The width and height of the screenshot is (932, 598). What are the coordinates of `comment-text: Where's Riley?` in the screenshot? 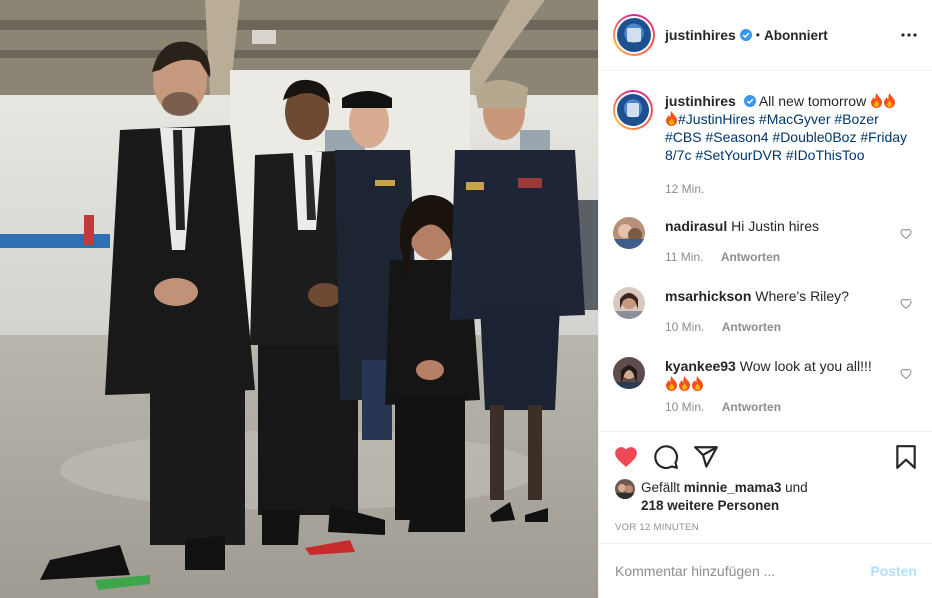 It's located at (802, 296).